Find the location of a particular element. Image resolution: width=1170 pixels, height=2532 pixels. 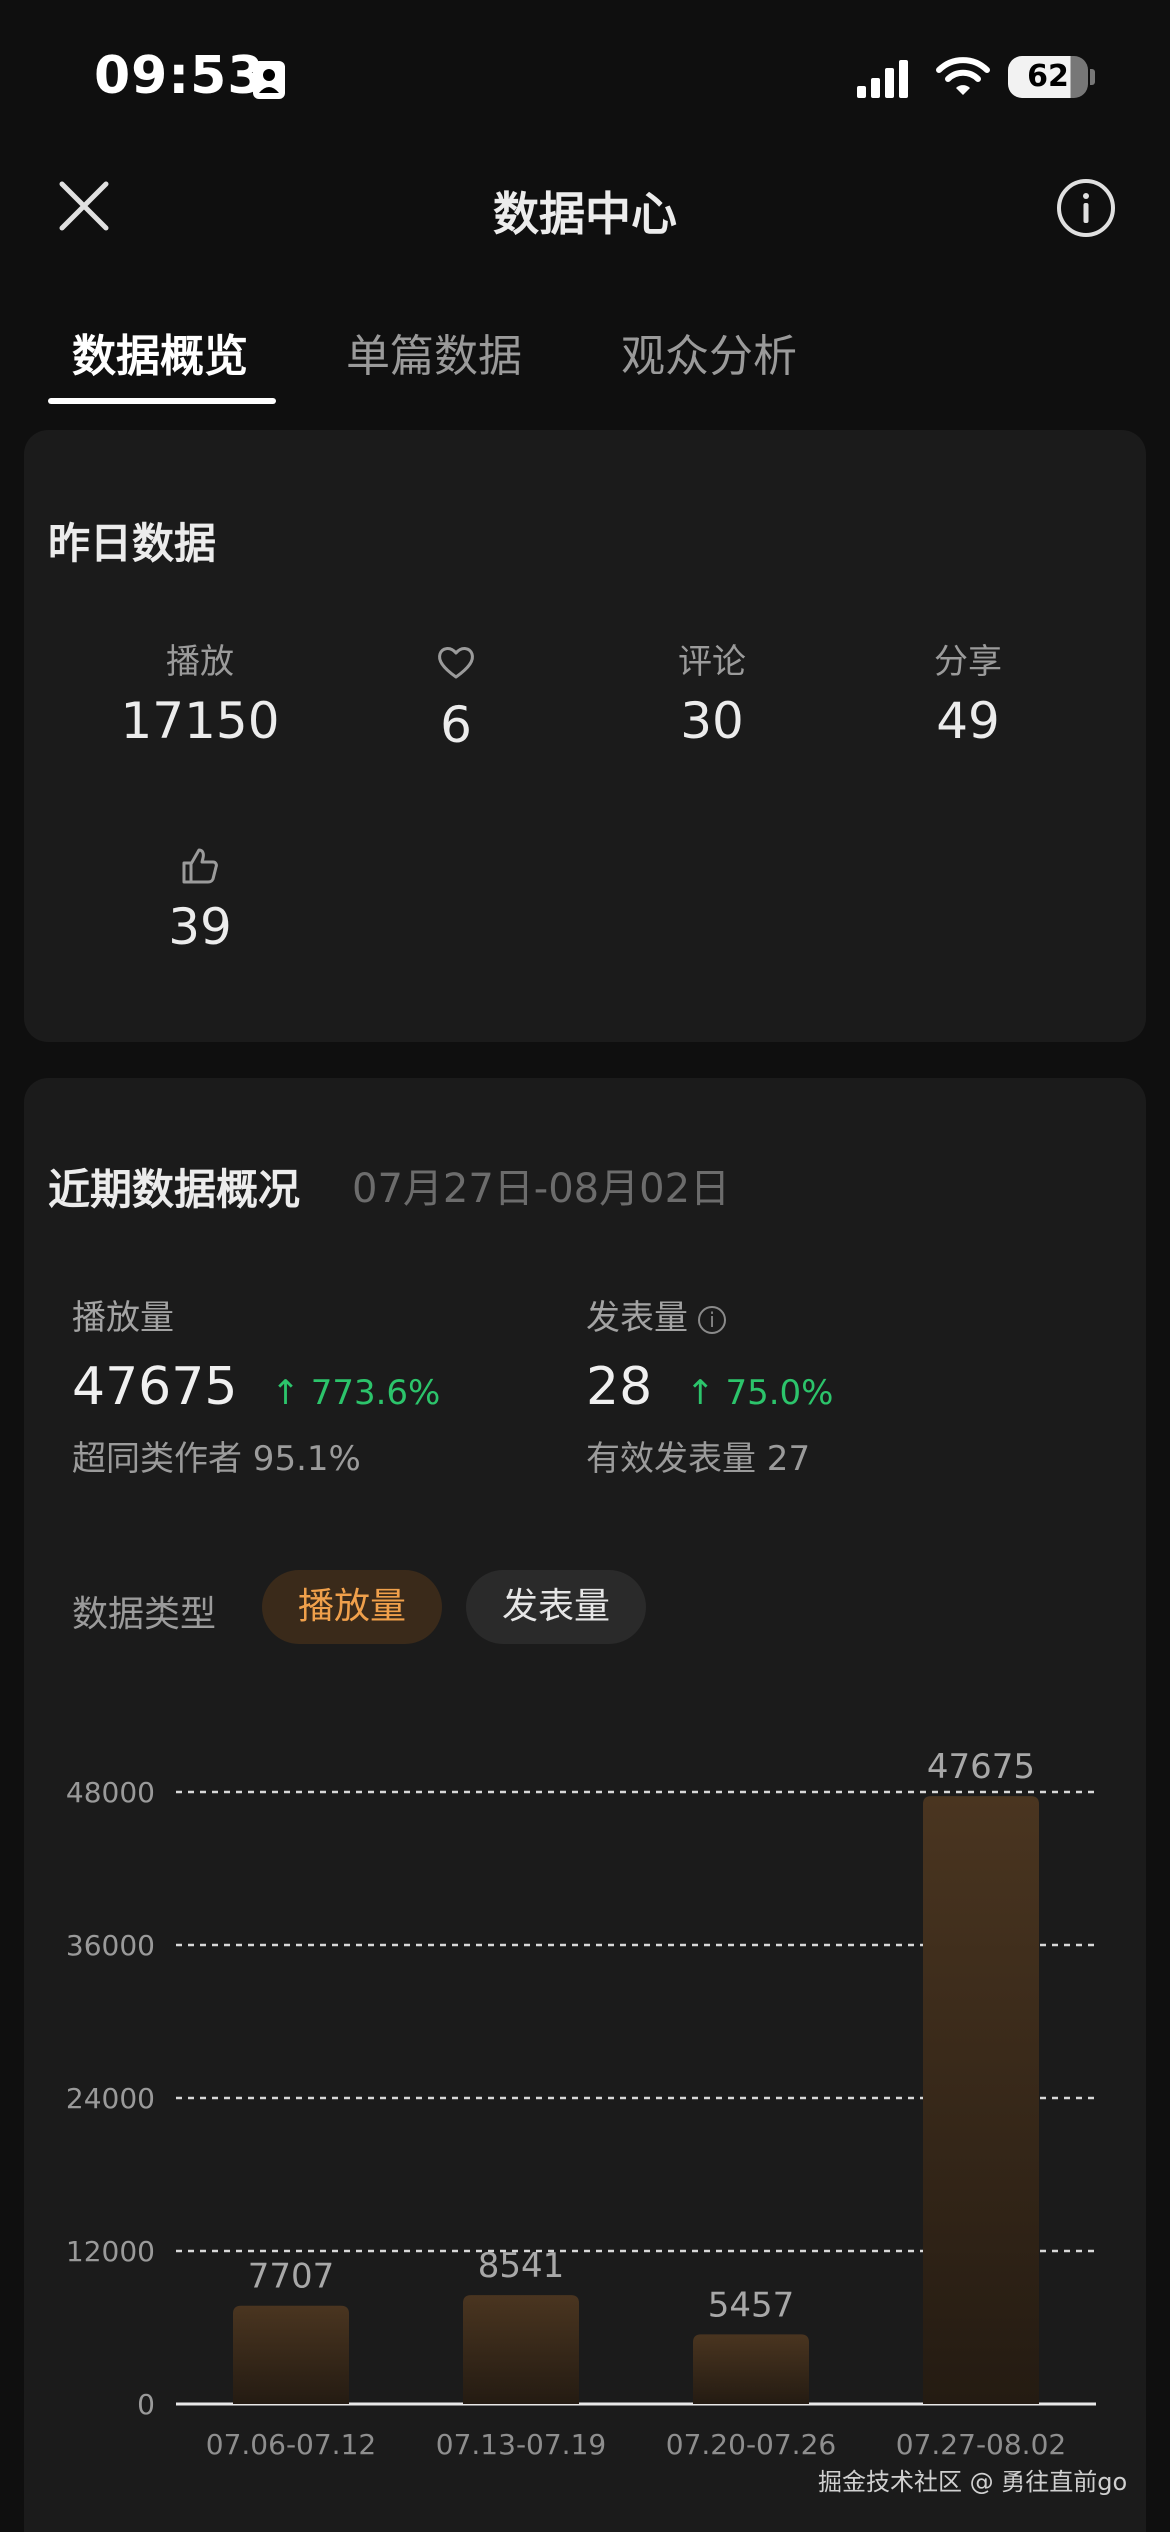

metric-plays: 播放 17150 is located at coordinates (200, 695).